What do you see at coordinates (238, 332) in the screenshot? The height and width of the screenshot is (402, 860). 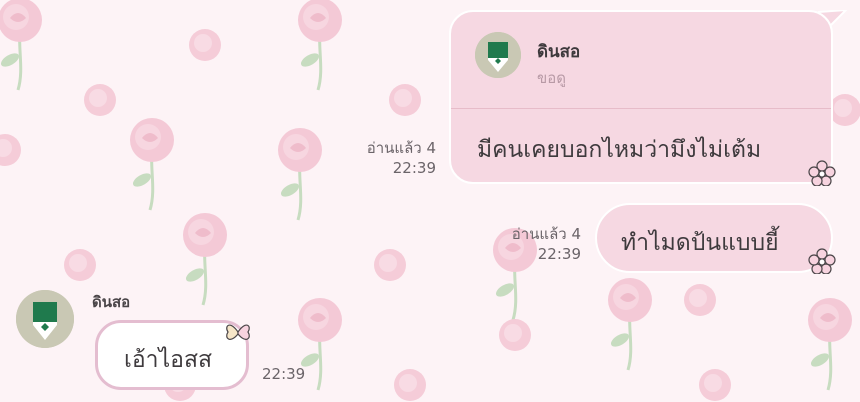 I see `butterfly-sticker-icon` at bounding box center [238, 332].